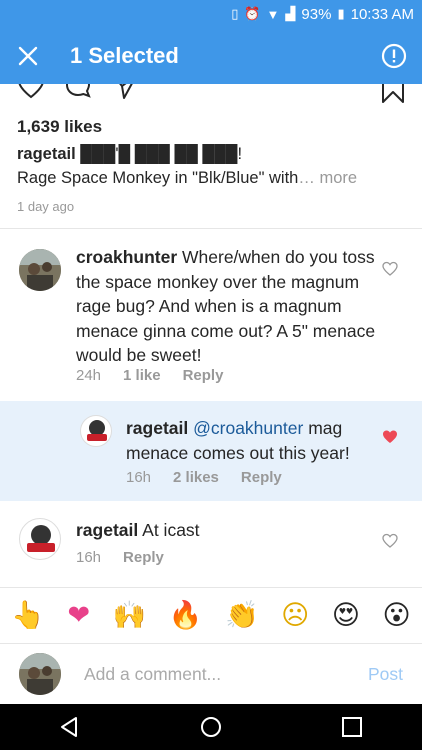  What do you see at coordinates (46, 206) in the screenshot?
I see `post-time: 1 day ago` at bounding box center [46, 206].